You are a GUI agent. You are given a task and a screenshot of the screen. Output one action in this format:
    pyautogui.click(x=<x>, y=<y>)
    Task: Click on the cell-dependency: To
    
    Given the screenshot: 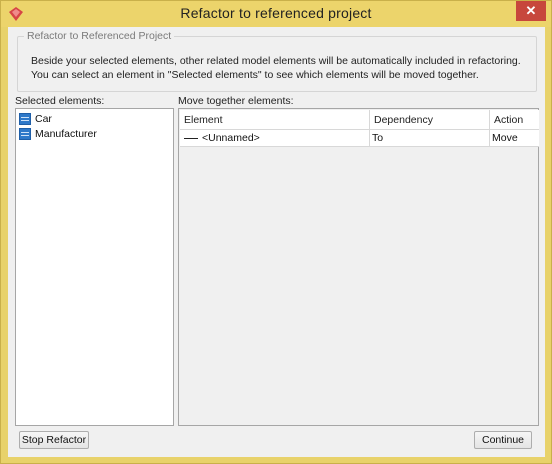 What is the action you would take?
    pyautogui.click(x=430, y=138)
    